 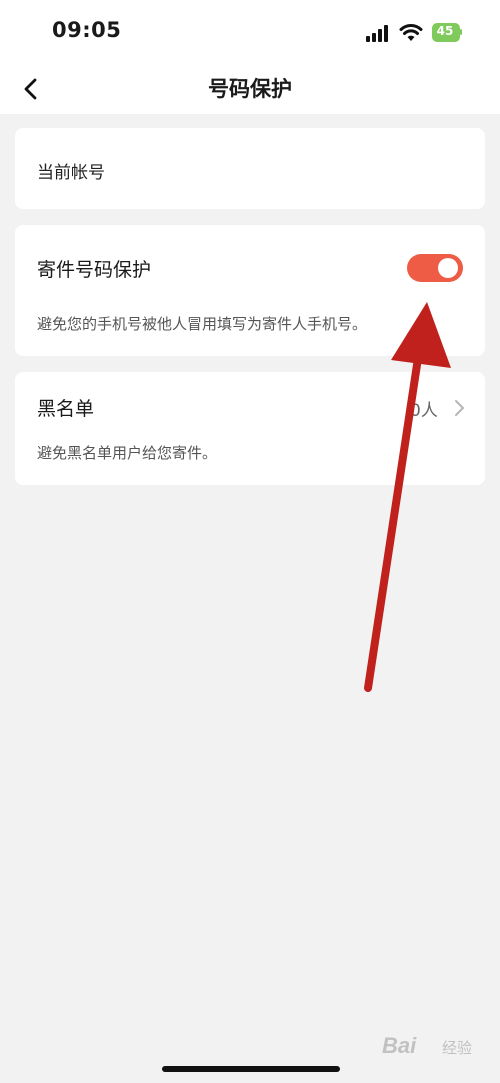 What do you see at coordinates (448, 268) in the screenshot?
I see `toggle-knob` at bounding box center [448, 268].